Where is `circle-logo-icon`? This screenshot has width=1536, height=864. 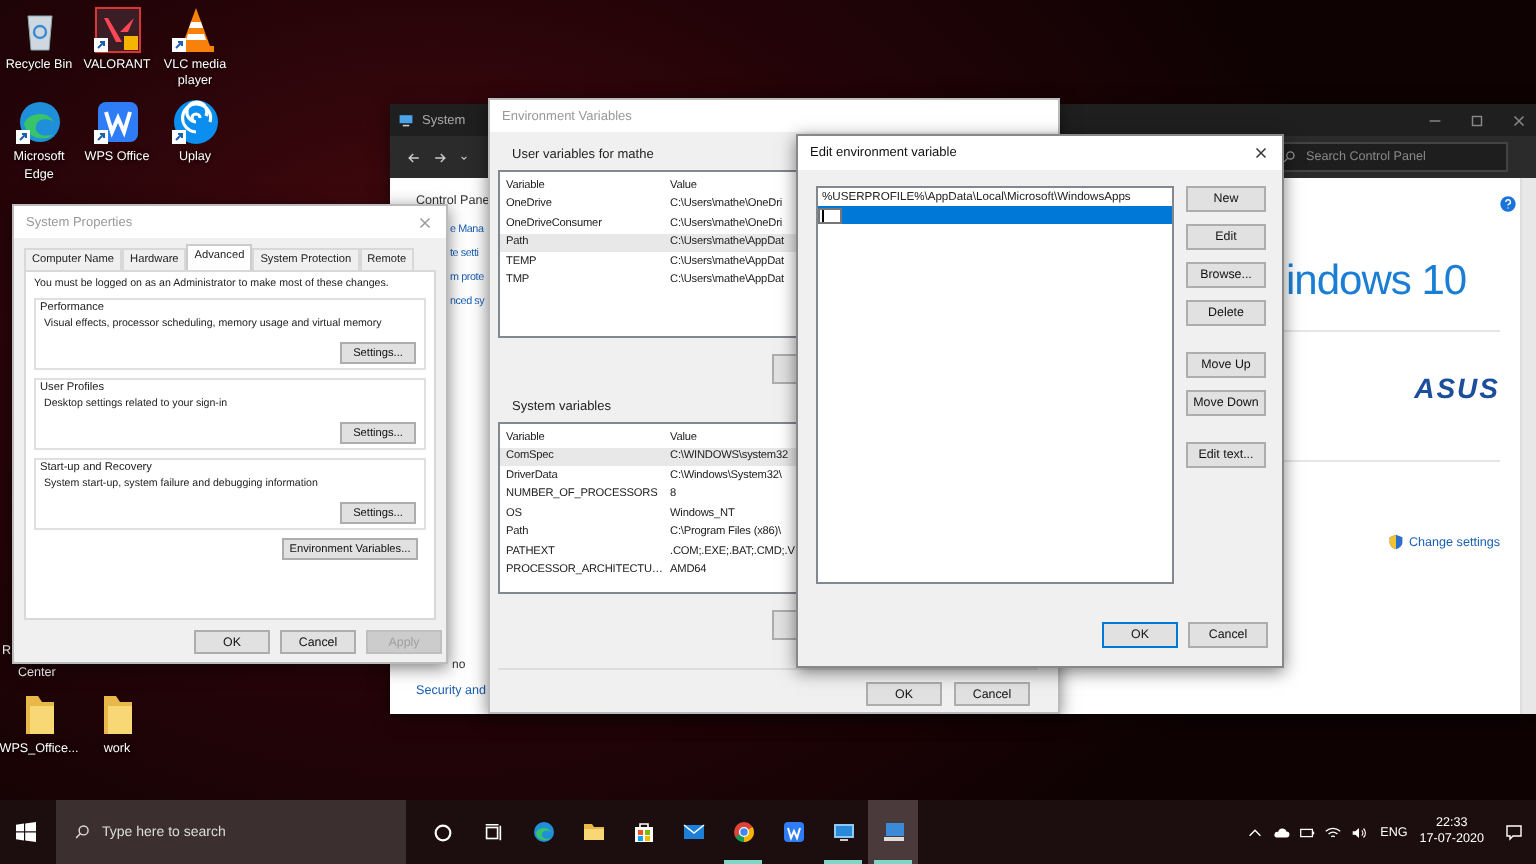 circle-logo-icon is located at coordinates (743, 832).